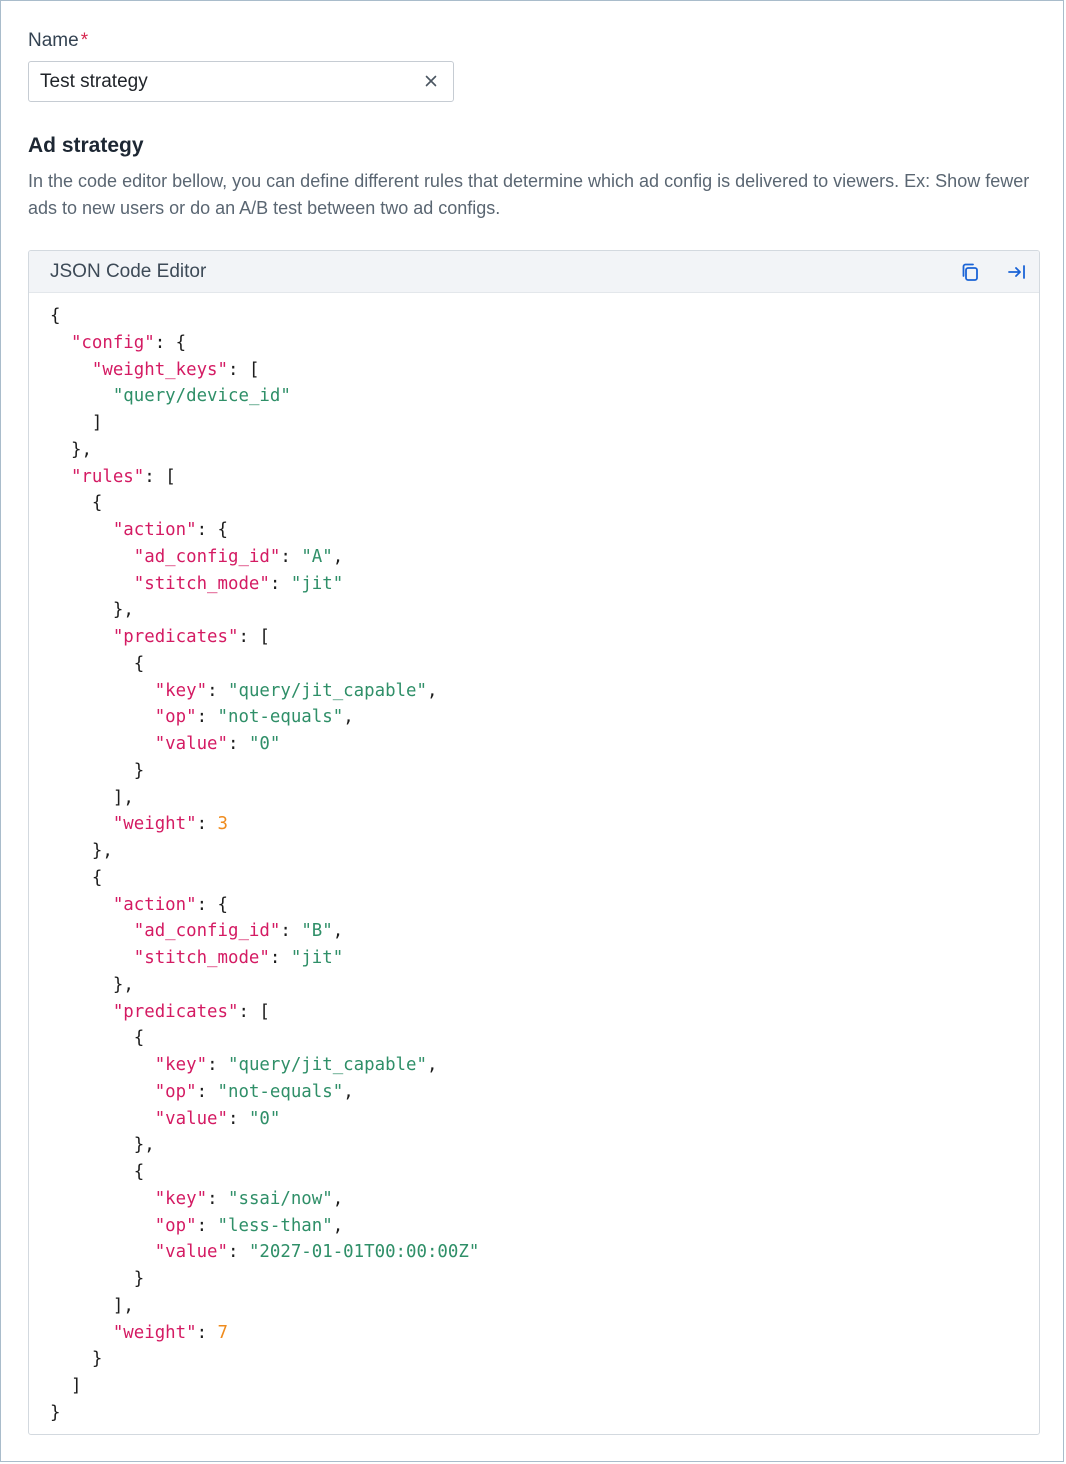 The height and width of the screenshot is (1464, 1066). Describe the element at coordinates (160, 369) in the screenshot. I see `json-key: "weight_keys"` at that location.